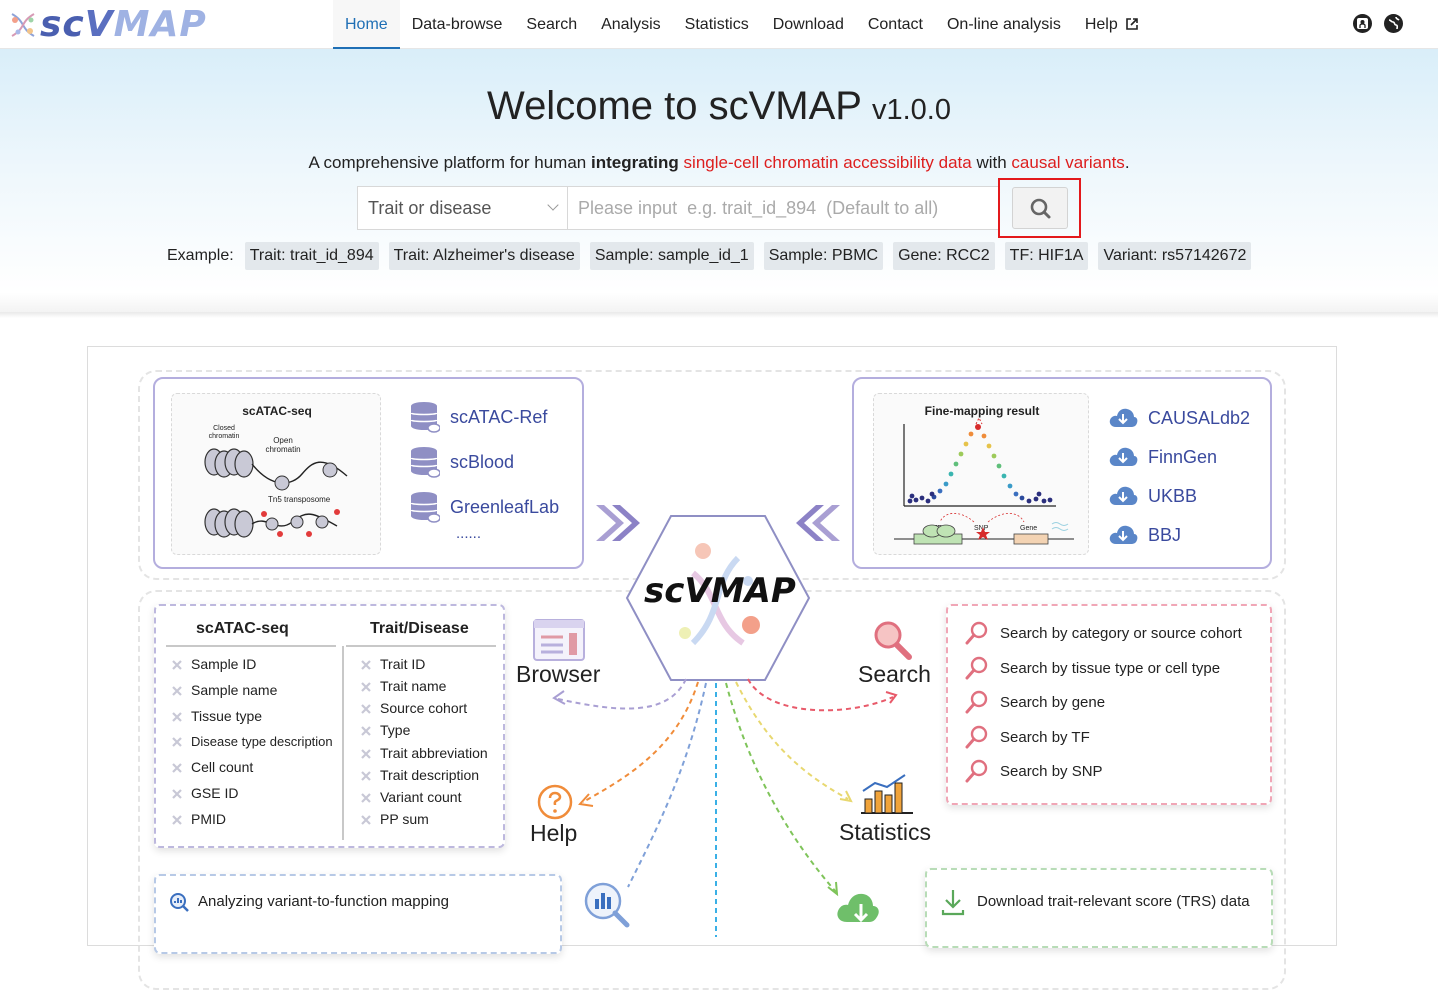 The height and width of the screenshot is (990, 1438). What do you see at coordinates (200, 255) in the screenshot?
I see `example-label: Example:` at bounding box center [200, 255].